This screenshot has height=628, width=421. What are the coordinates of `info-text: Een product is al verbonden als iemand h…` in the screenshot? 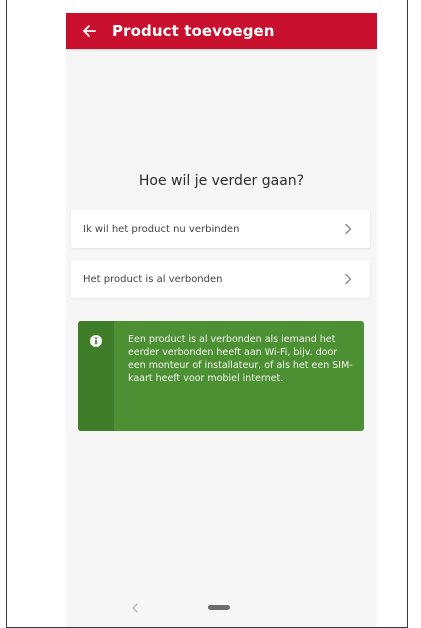 It's located at (240, 359).